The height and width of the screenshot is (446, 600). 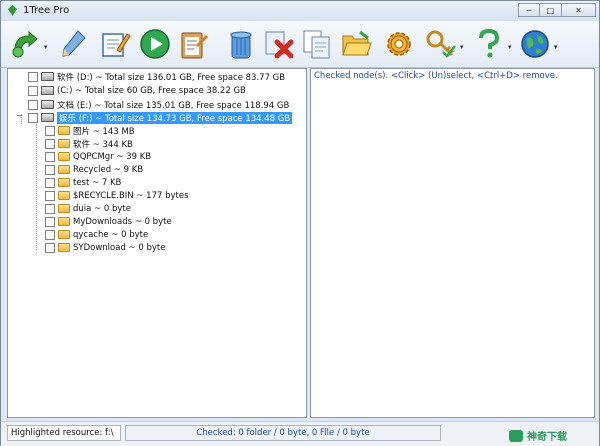 I want to click on help-dropdown-icon: ▾, so click(x=510, y=47).